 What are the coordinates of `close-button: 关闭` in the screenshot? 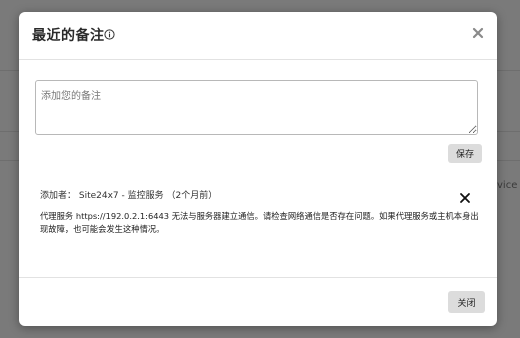 It's located at (466, 302).